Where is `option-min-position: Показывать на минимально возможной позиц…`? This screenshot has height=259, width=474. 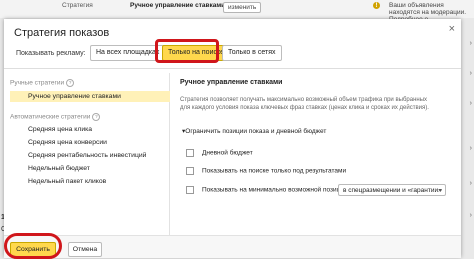 option-min-position: Показывать на минимально возможной позиц… is located at coordinates (267, 190).